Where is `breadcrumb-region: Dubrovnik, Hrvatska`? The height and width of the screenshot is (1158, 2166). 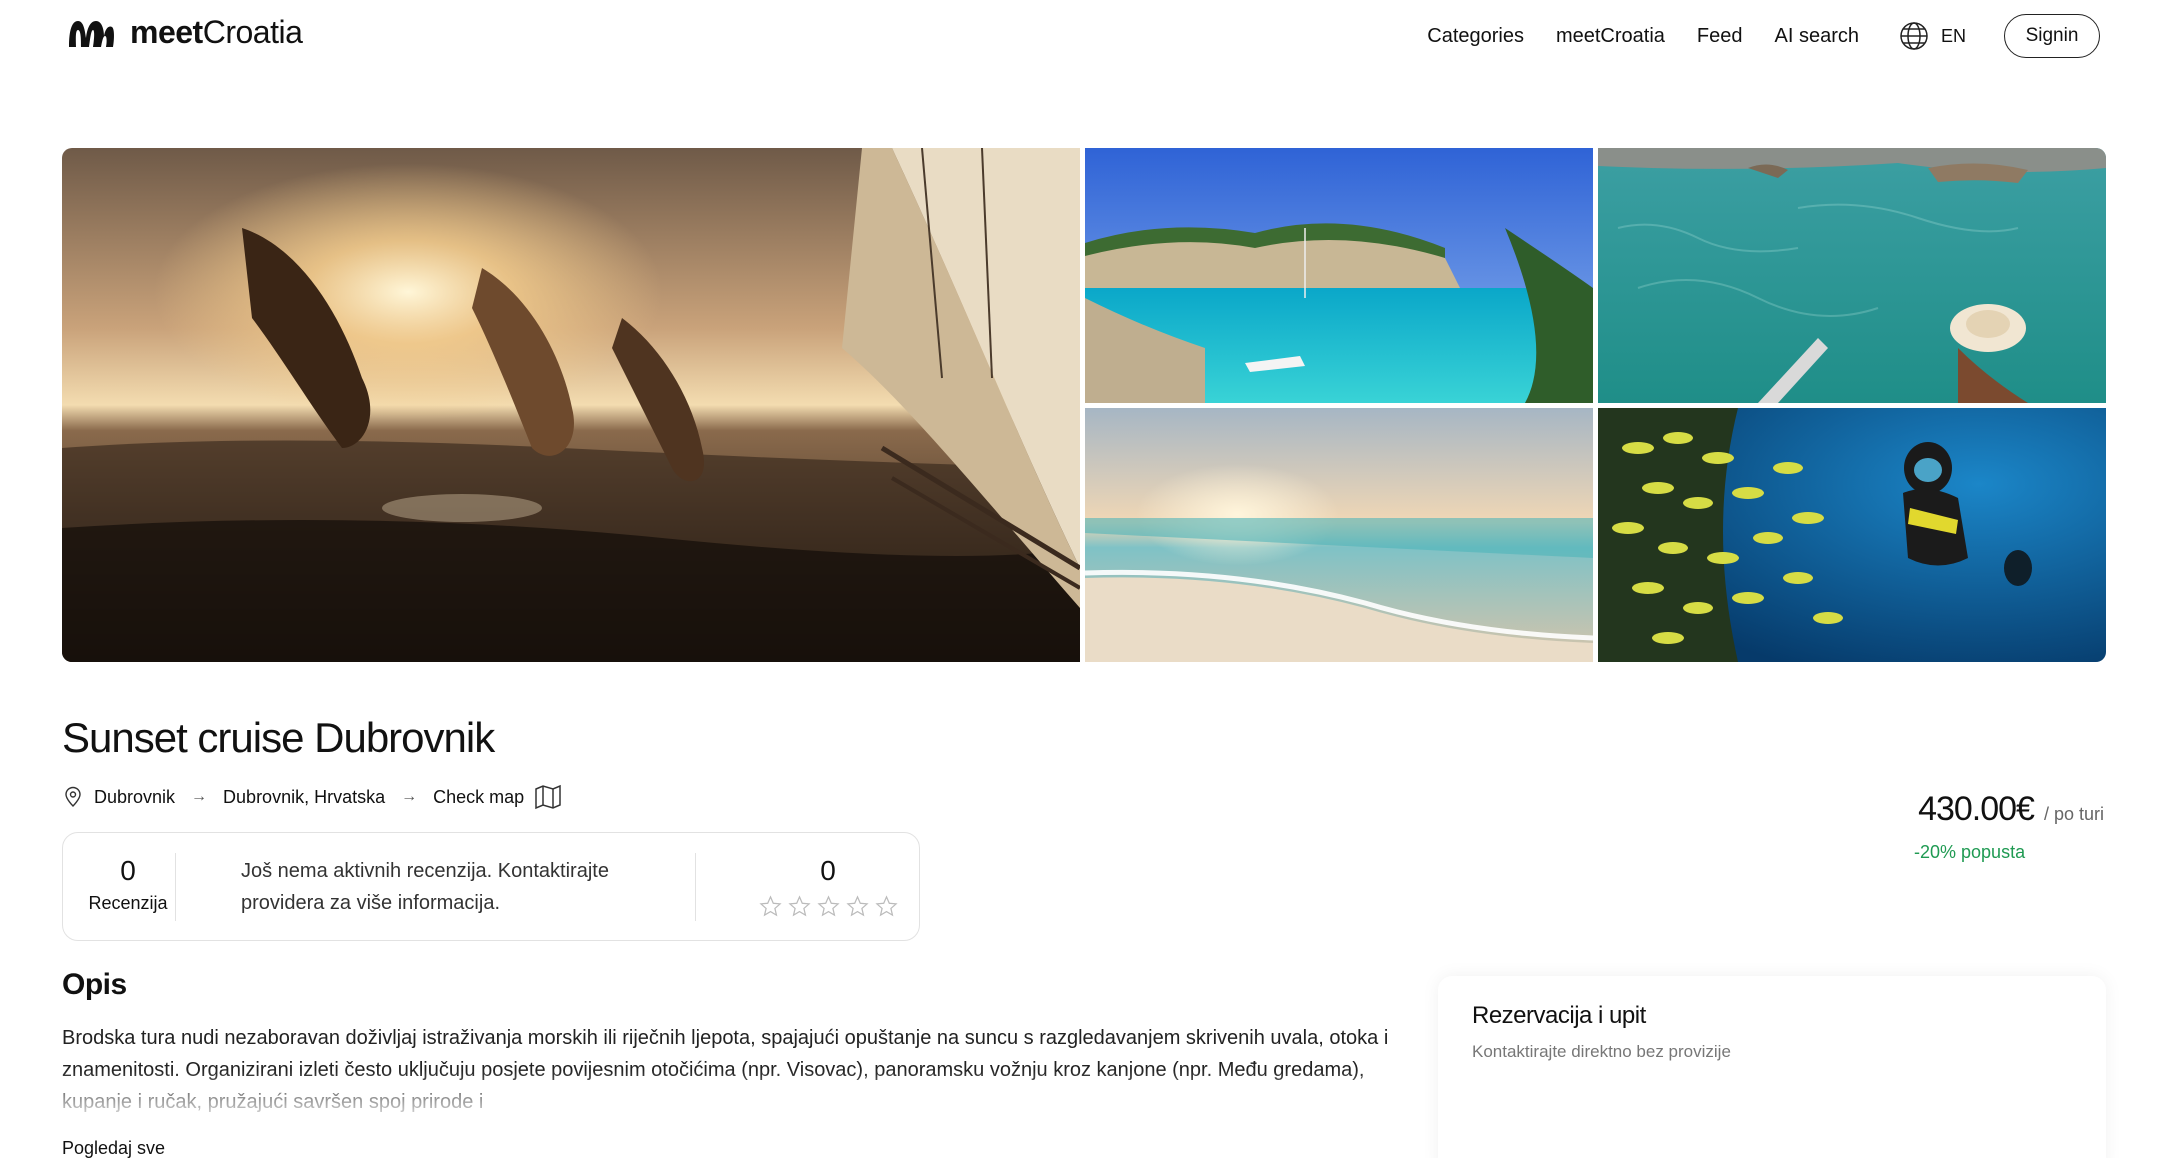
breadcrumb-region: Dubrovnik, Hrvatska is located at coordinates (304, 797).